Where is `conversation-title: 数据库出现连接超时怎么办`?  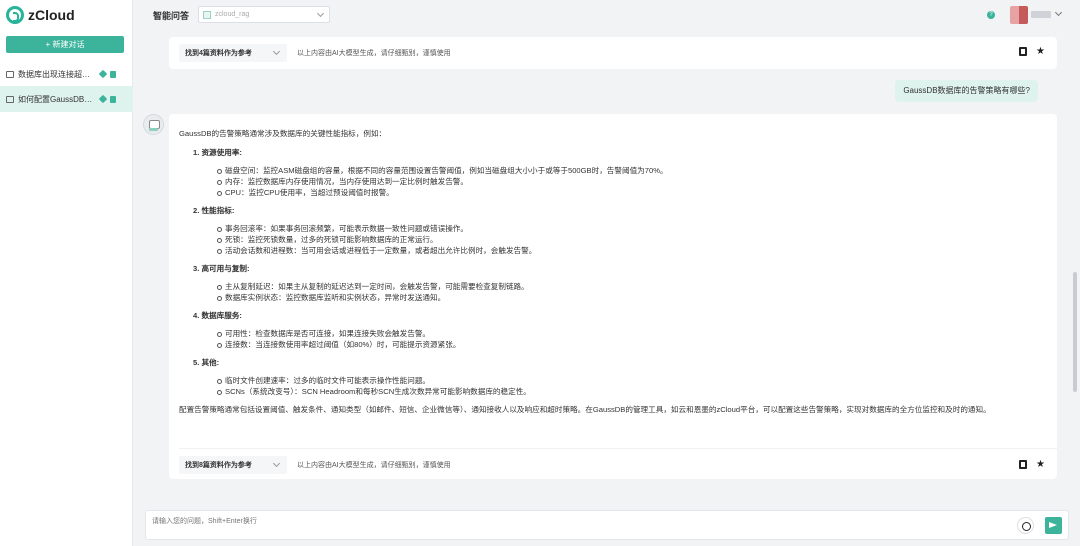 conversation-title: 数据库出现连接超时怎么办 is located at coordinates (56, 74).